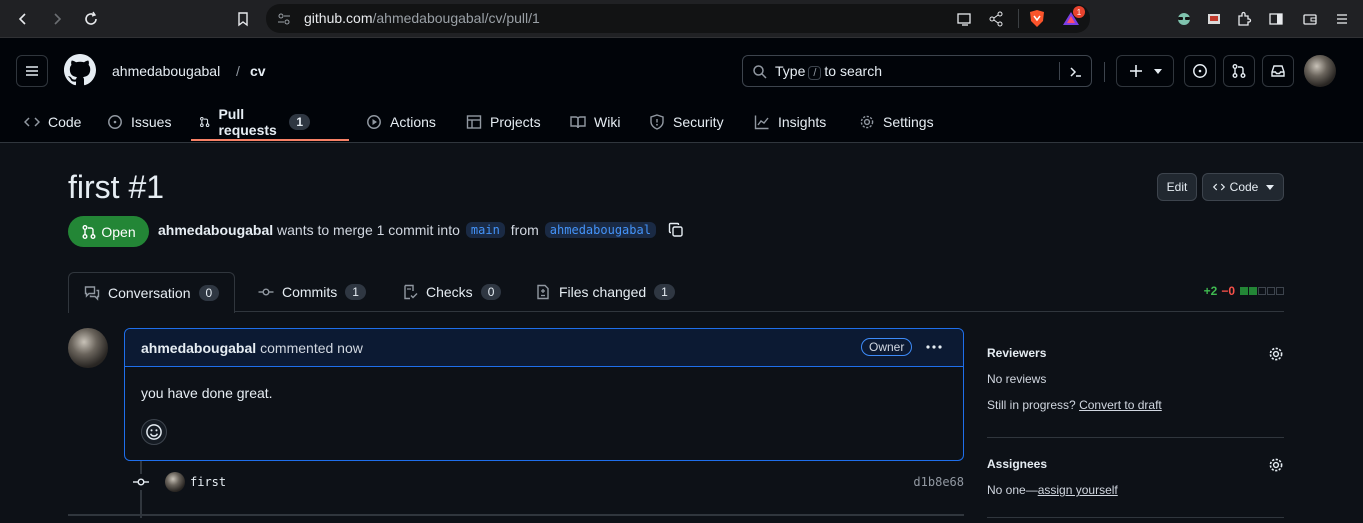 The image size is (1363, 523). What do you see at coordinates (311, 348) in the screenshot?
I see `comment-action: commented now` at bounding box center [311, 348].